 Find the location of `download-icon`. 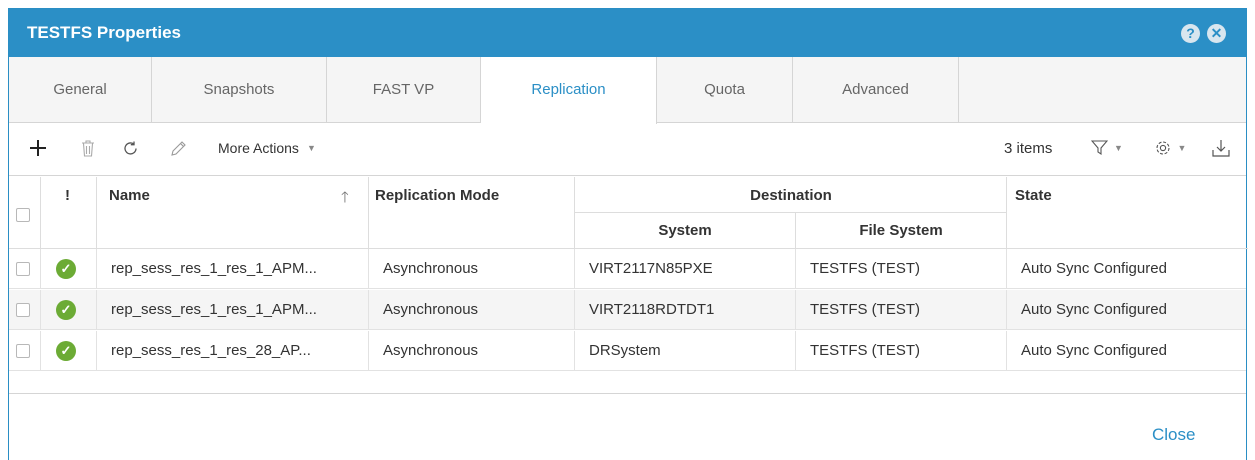

download-icon is located at coordinates (1221, 148).